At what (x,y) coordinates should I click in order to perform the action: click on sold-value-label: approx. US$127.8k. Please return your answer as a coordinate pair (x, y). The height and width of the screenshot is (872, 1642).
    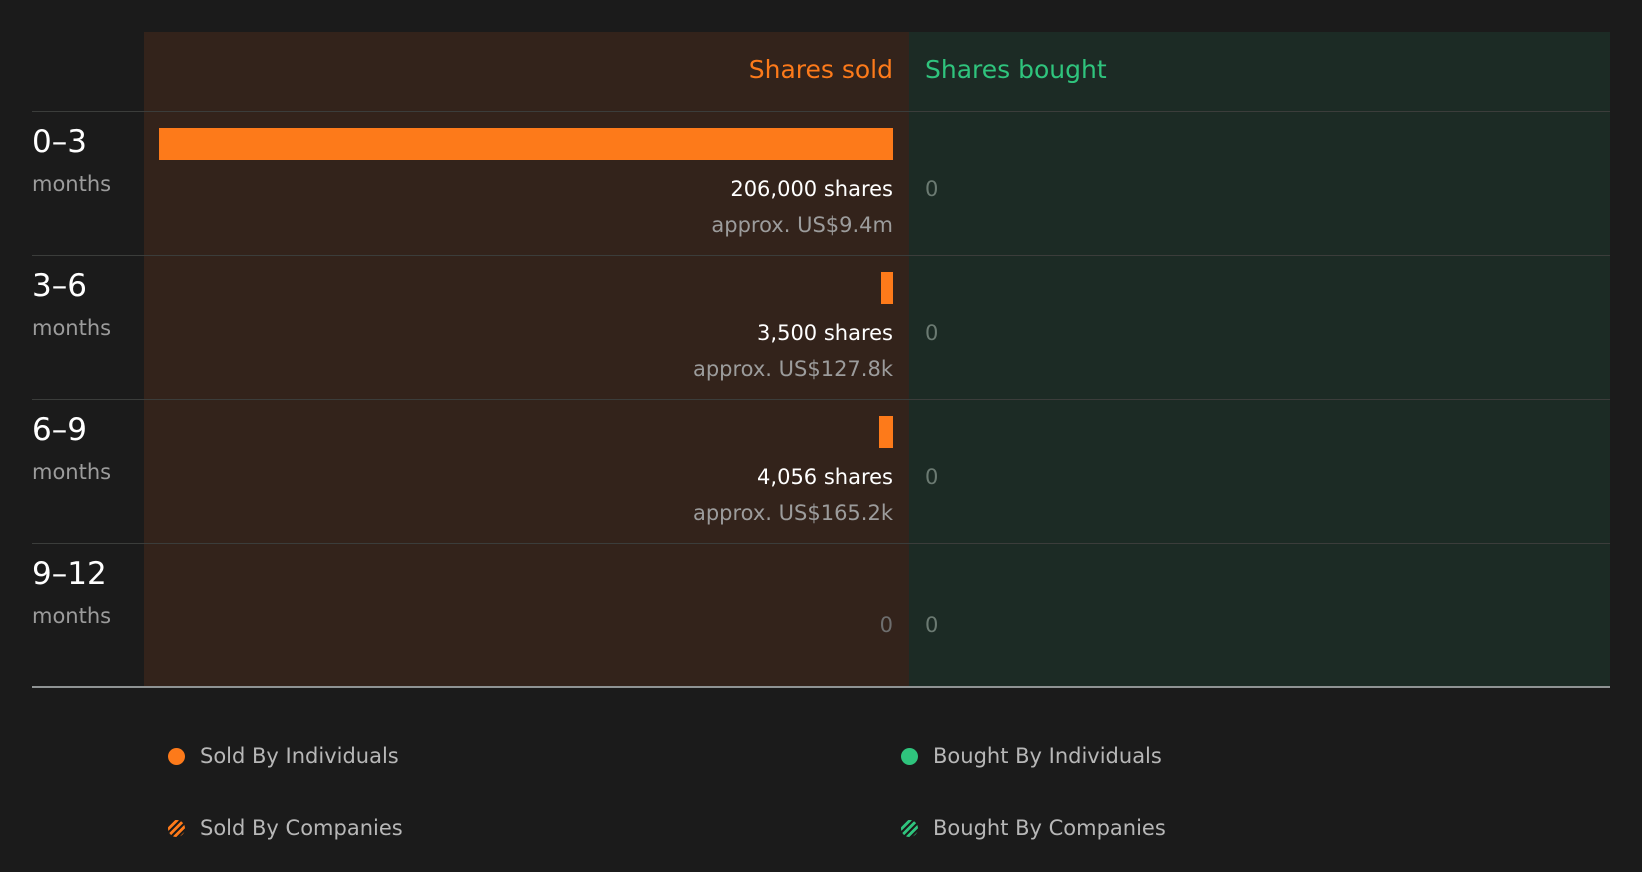
    Looking at the image, I should click on (792, 369).